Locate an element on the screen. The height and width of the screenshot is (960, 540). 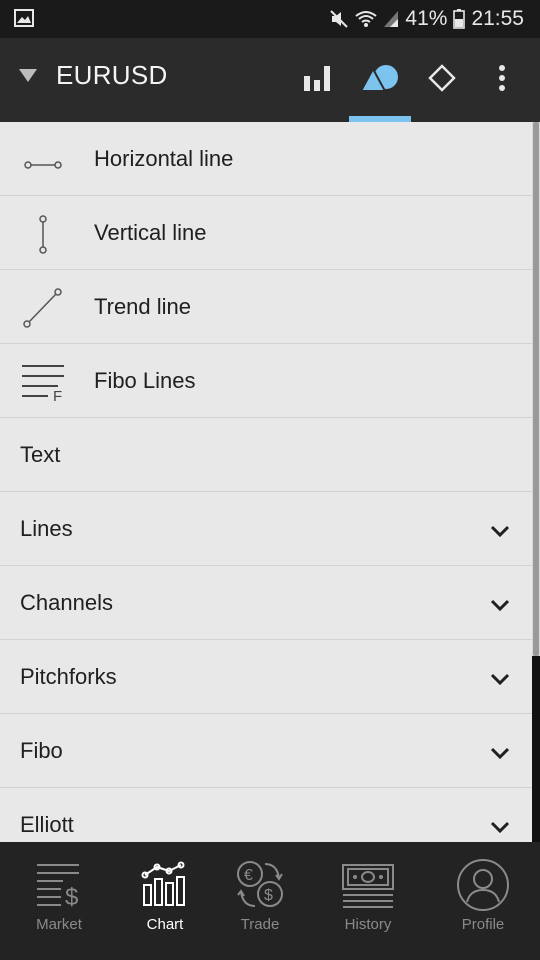
wifi-icon is located at coordinates (366, 19).